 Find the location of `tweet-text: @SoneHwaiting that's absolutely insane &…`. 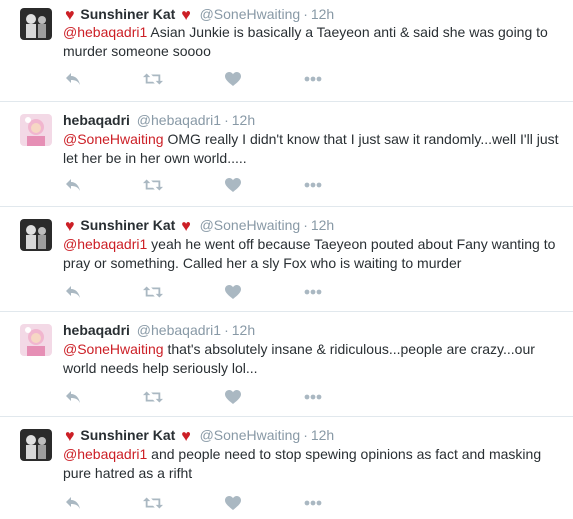

tweet-text: @SoneHwaiting that's absolutely insane &… is located at coordinates (315, 359).